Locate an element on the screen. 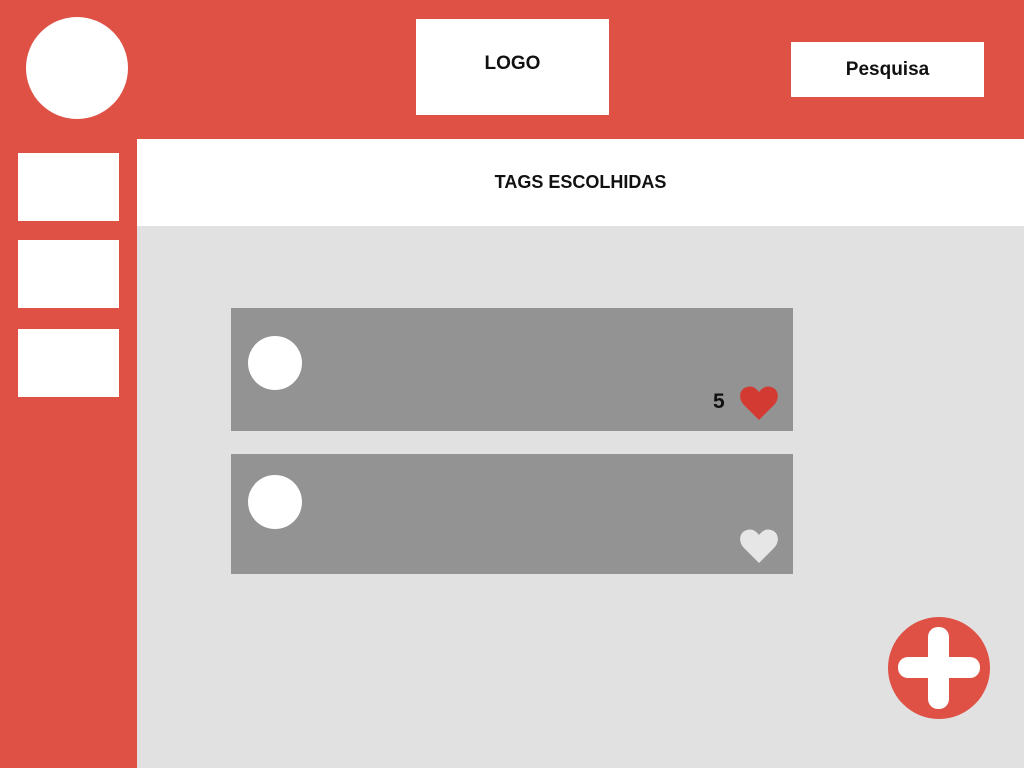  sidebar is located at coordinates (68, 453).